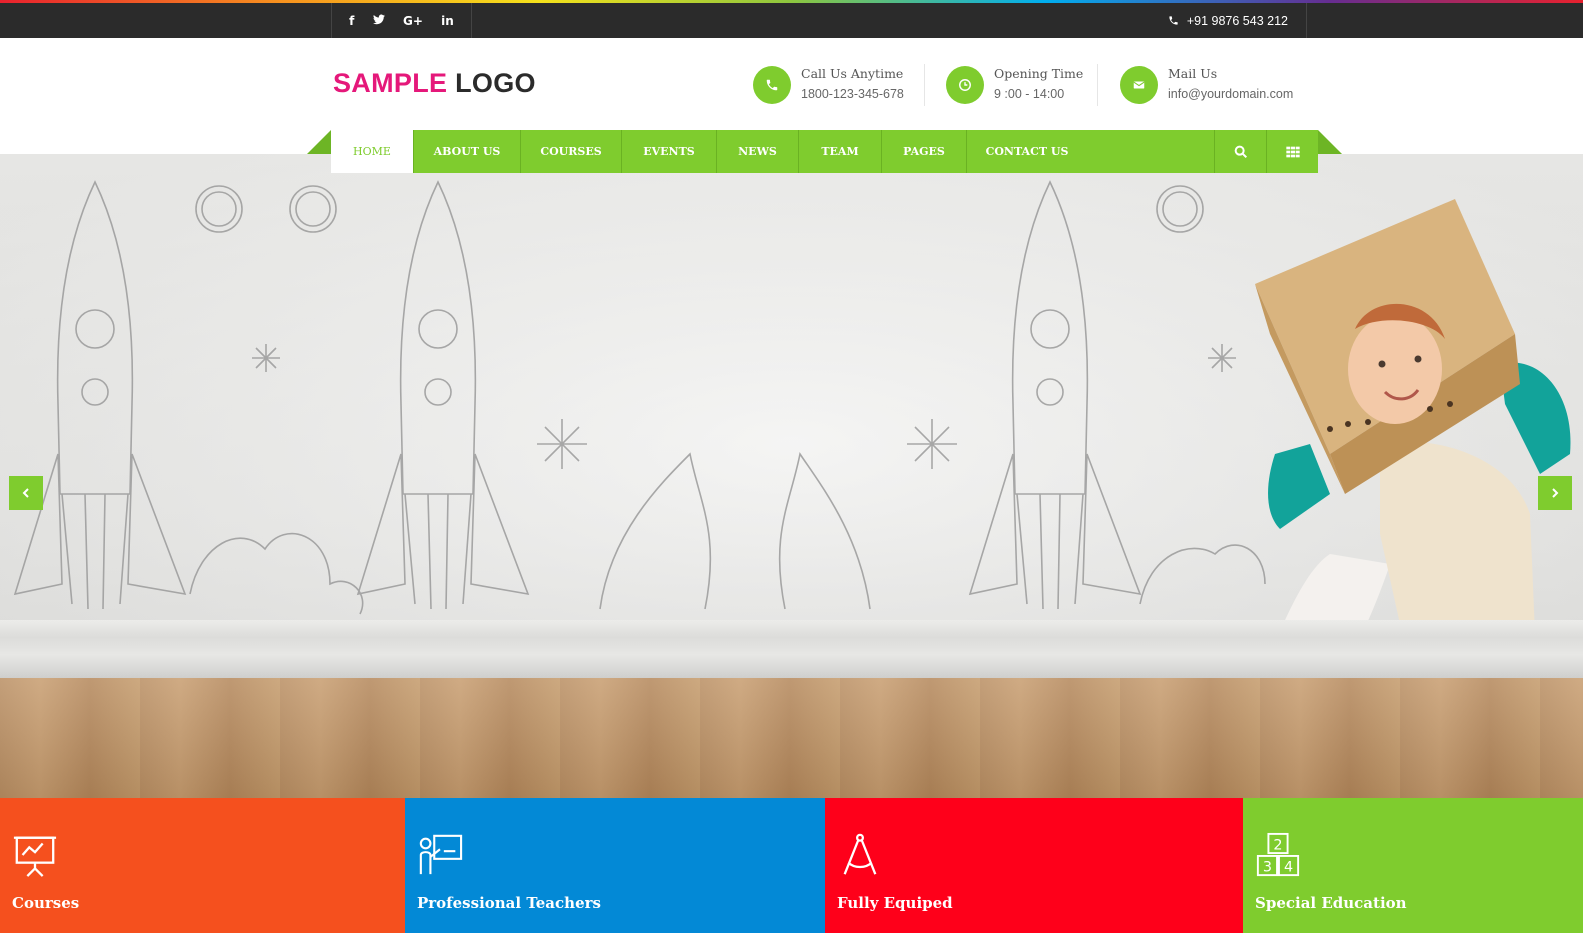 The image size is (1583, 933). I want to click on search-button, so click(1240, 151).